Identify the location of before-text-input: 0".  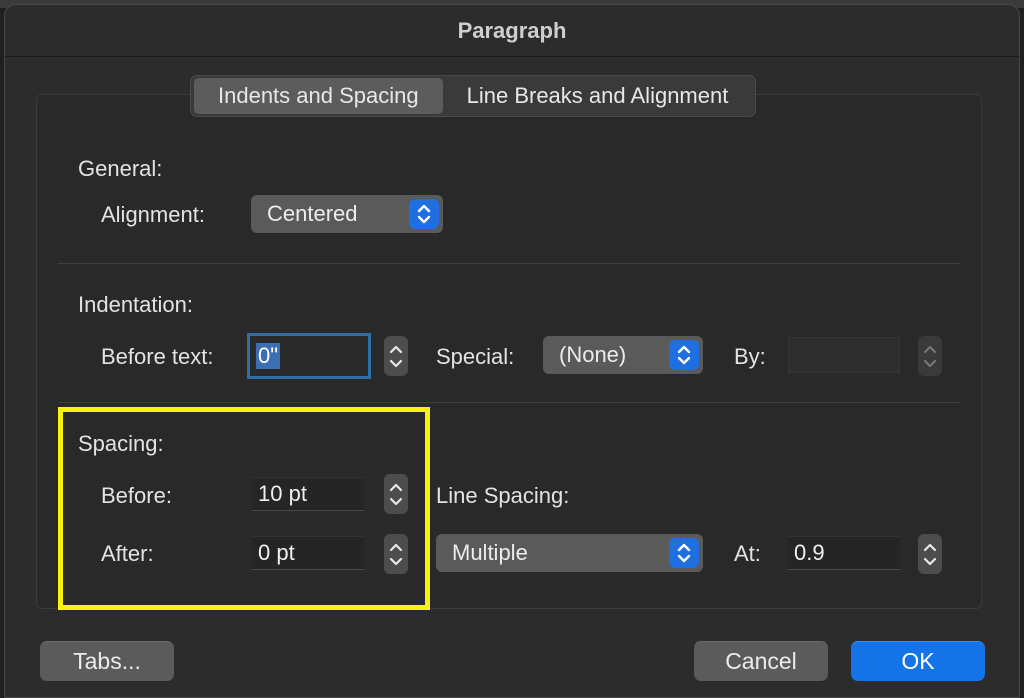
(309, 356).